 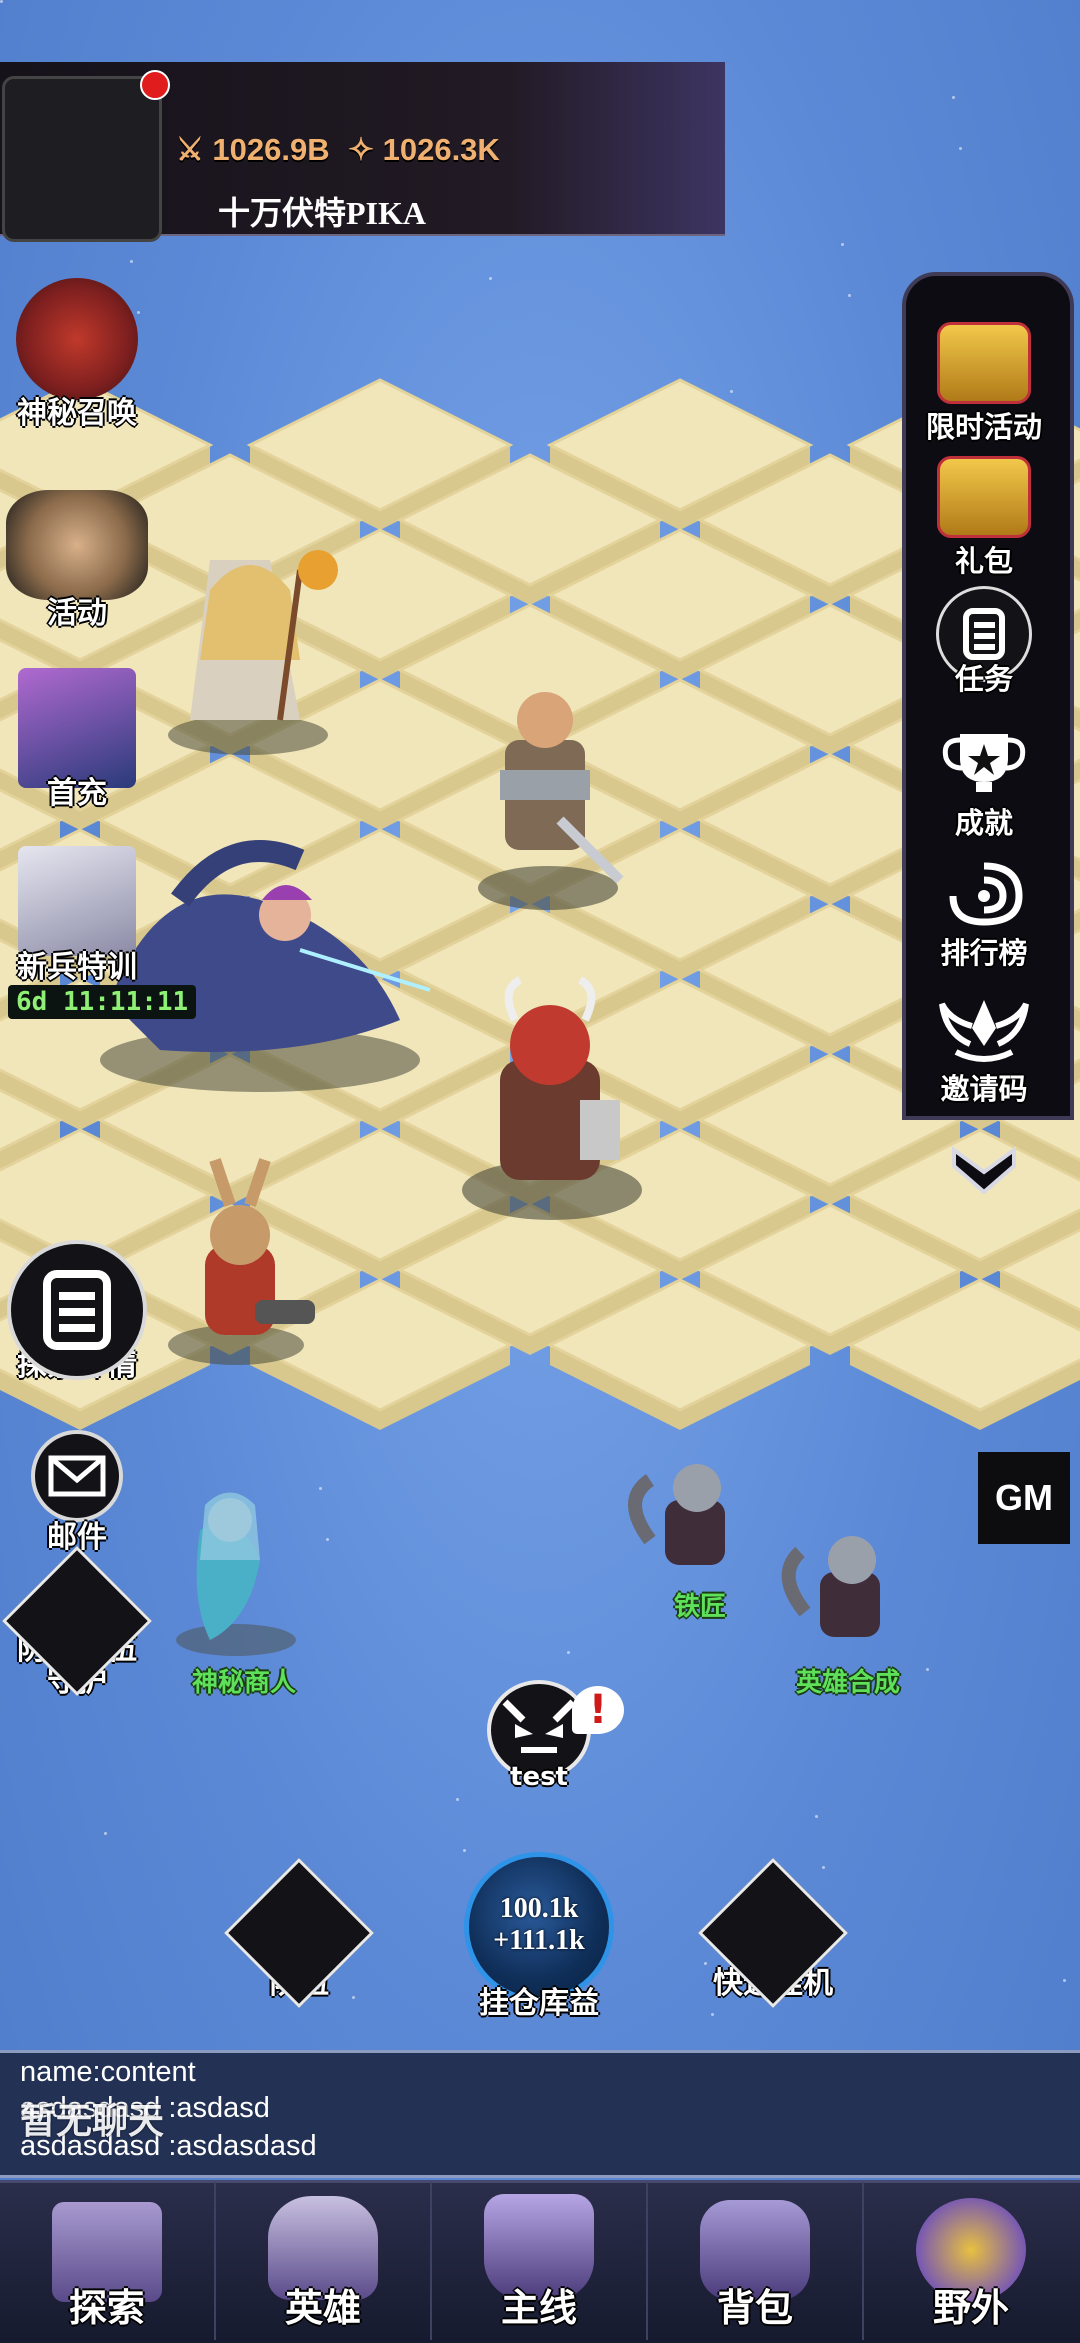 What do you see at coordinates (299, 1933) in the screenshot?
I see `team-button: 队伍` at bounding box center [299, 1933].